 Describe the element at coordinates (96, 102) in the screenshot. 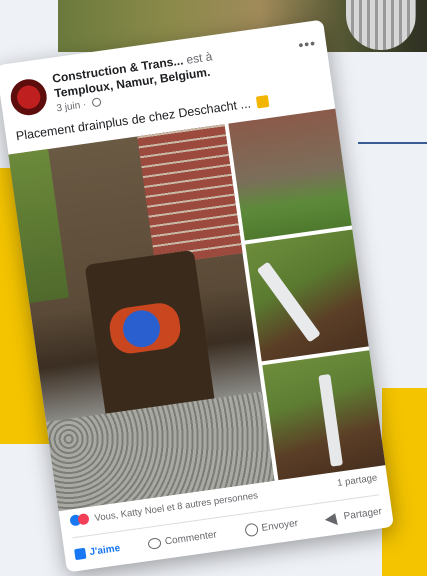

I see `globe-icon` at that location.